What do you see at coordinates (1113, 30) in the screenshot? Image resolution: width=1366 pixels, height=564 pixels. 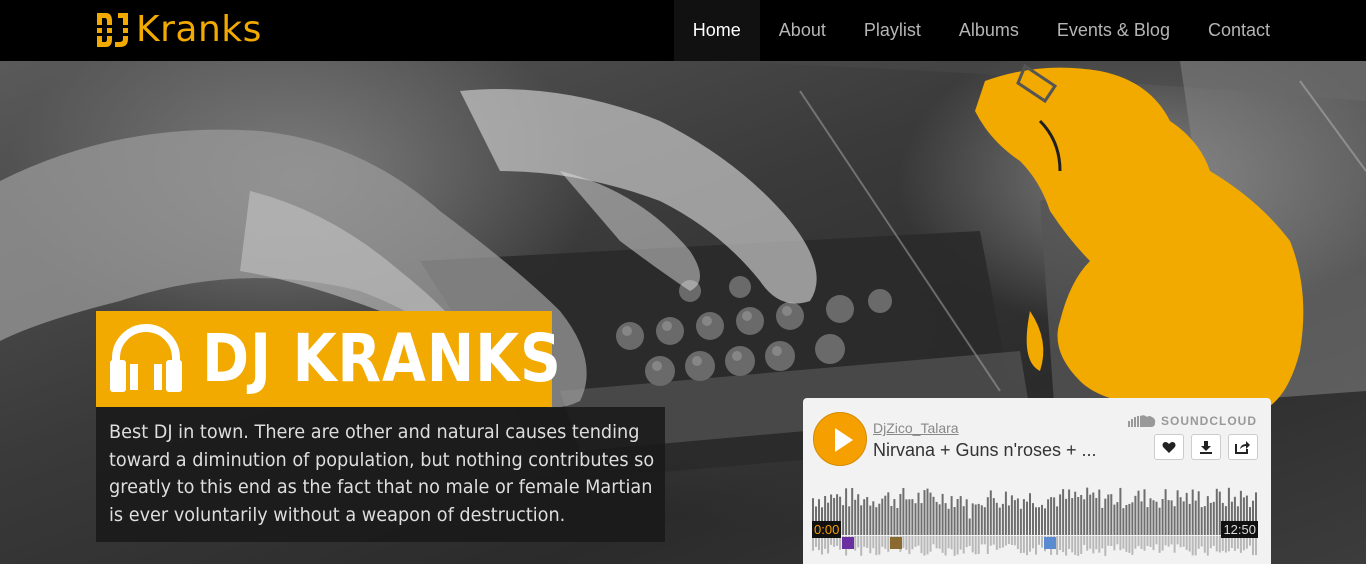 I see `nav-events-blog: Events & Blog` at bounding box center [1113, 30].